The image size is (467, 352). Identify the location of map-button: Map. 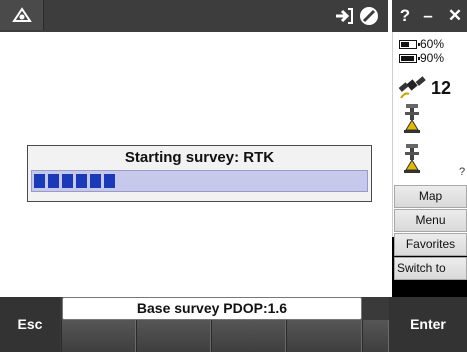
(430, 196).